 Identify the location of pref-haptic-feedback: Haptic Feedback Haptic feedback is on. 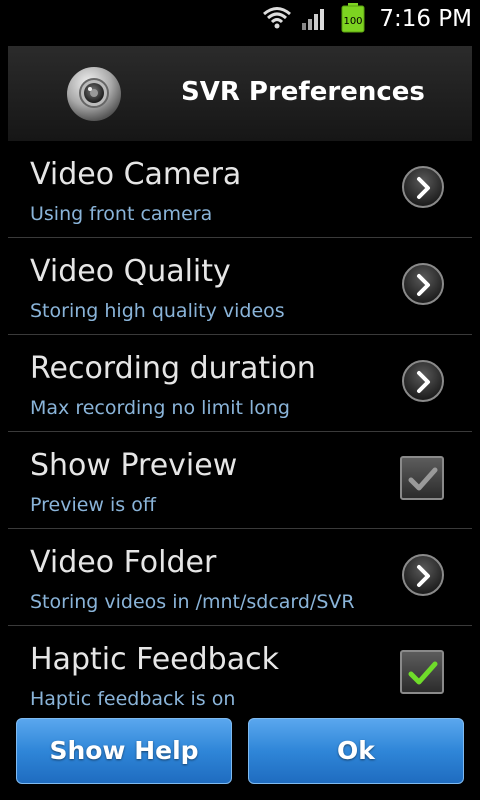
(240, 672).